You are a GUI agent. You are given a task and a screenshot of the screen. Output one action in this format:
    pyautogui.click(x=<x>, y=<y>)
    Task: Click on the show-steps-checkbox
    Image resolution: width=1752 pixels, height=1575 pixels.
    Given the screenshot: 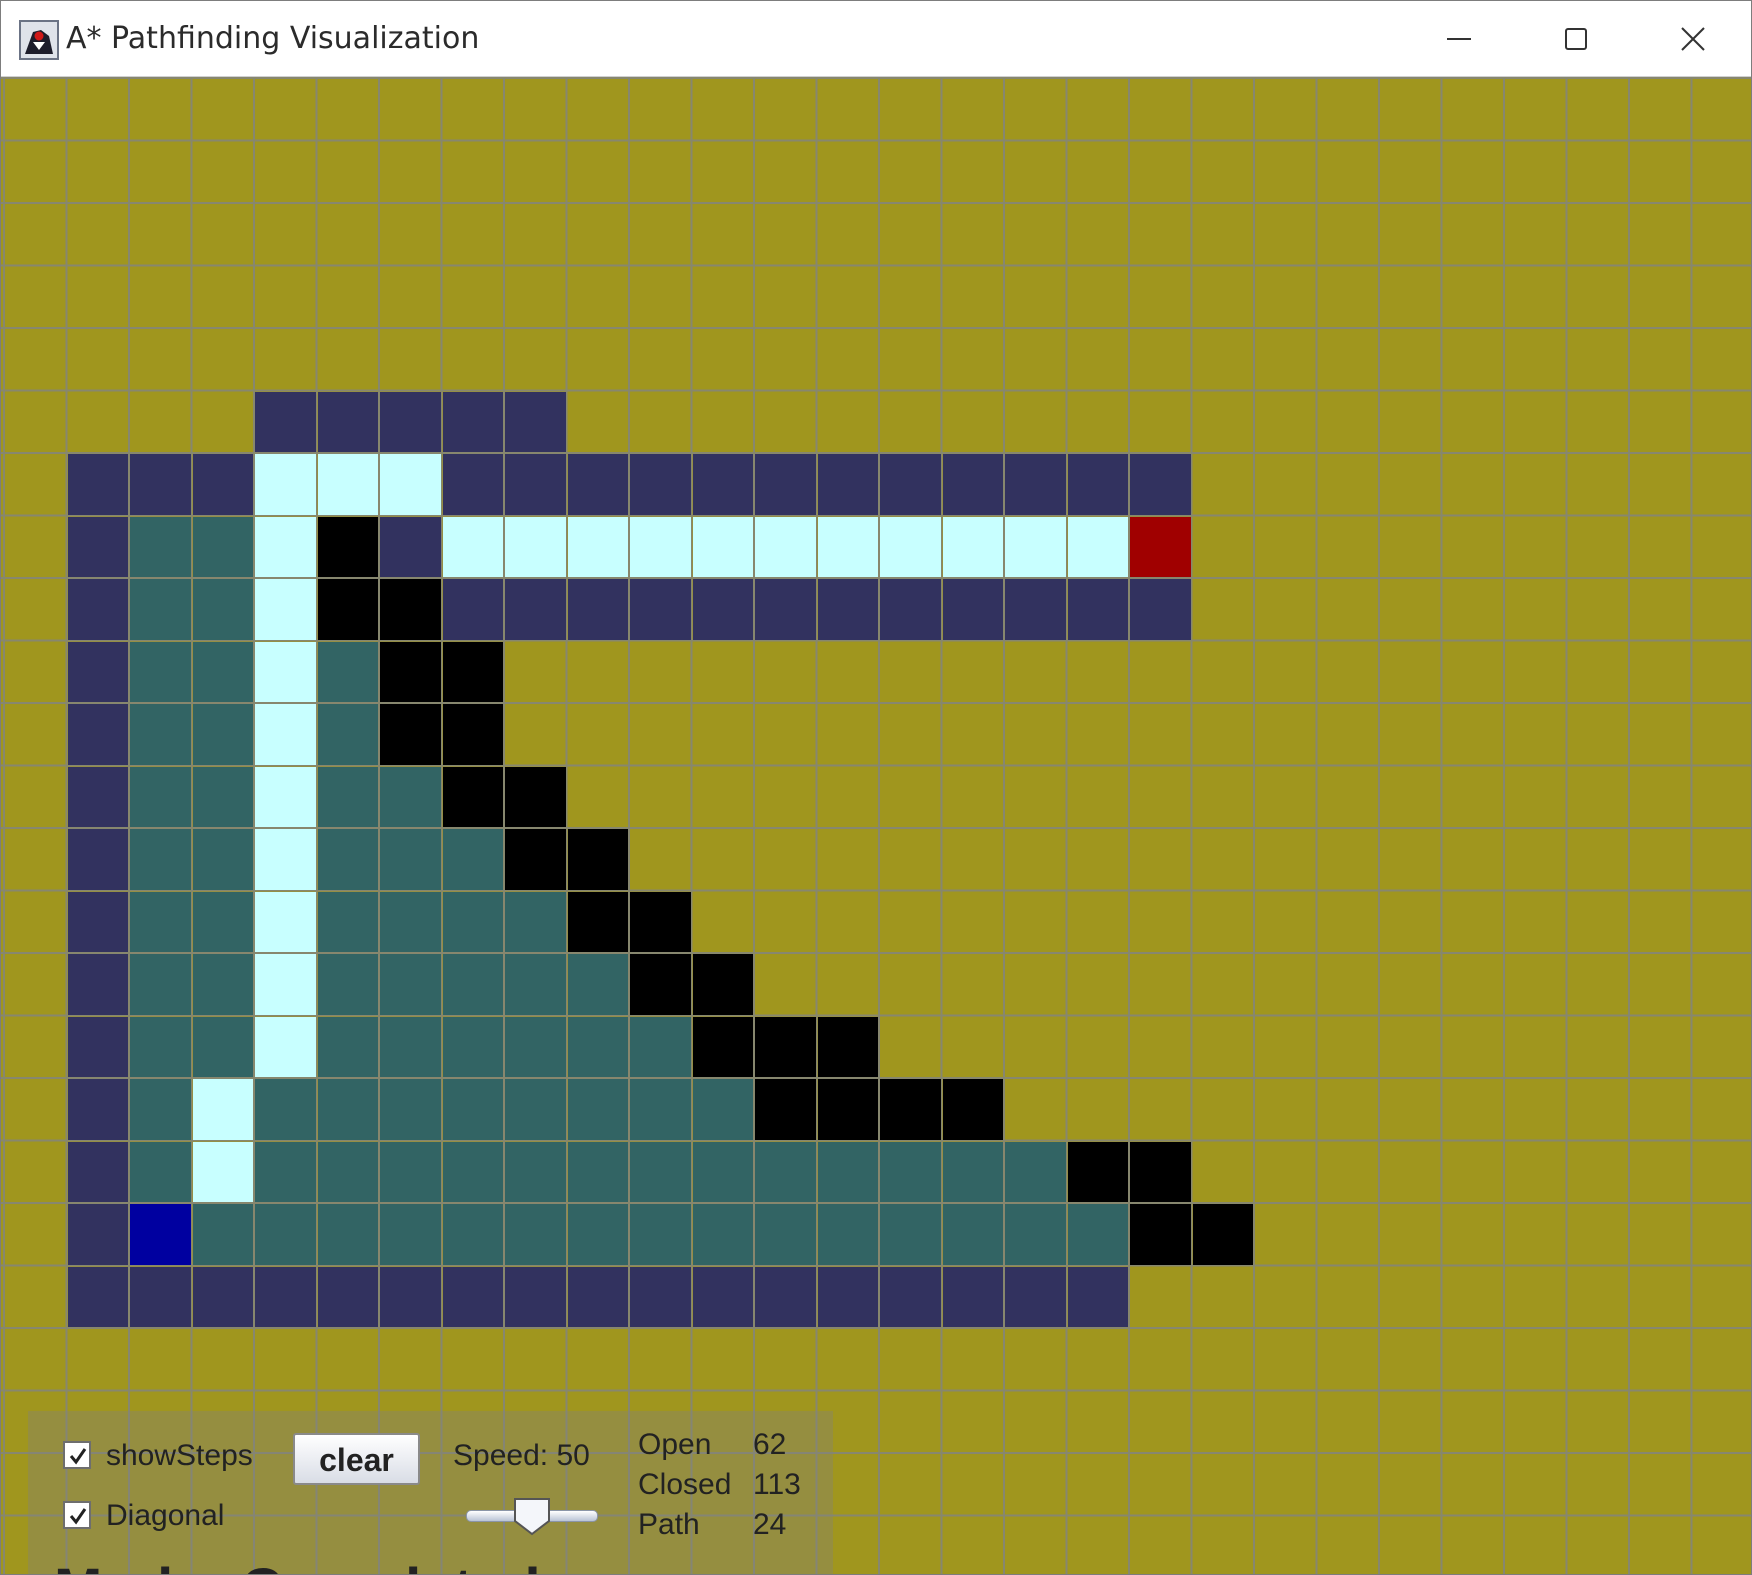 What is the action you would take?
    pyautogui.click(x=77, y=1455)
    